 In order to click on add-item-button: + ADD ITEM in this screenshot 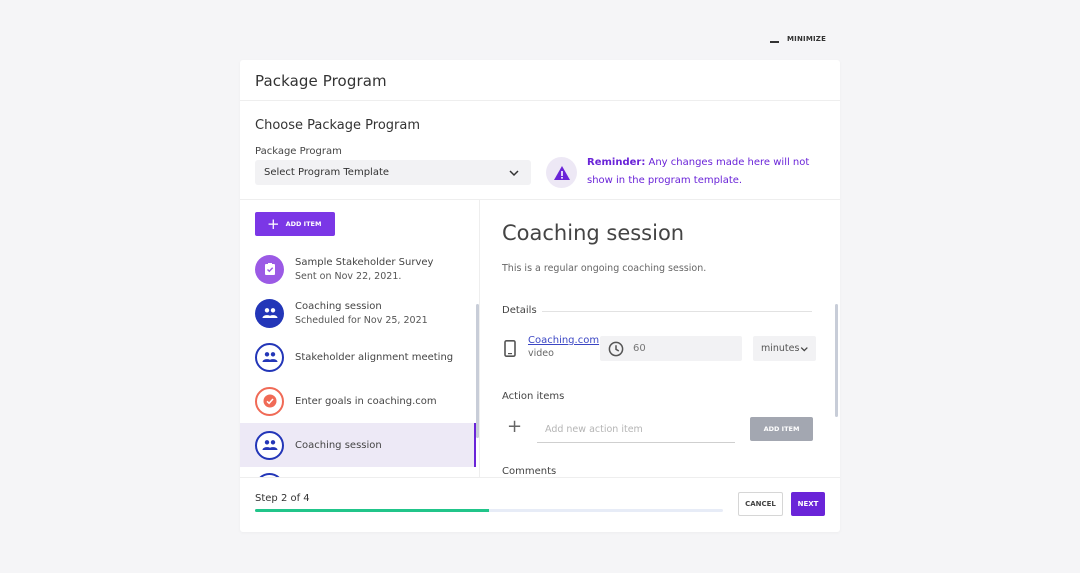, I will do `click(295, 224)`.